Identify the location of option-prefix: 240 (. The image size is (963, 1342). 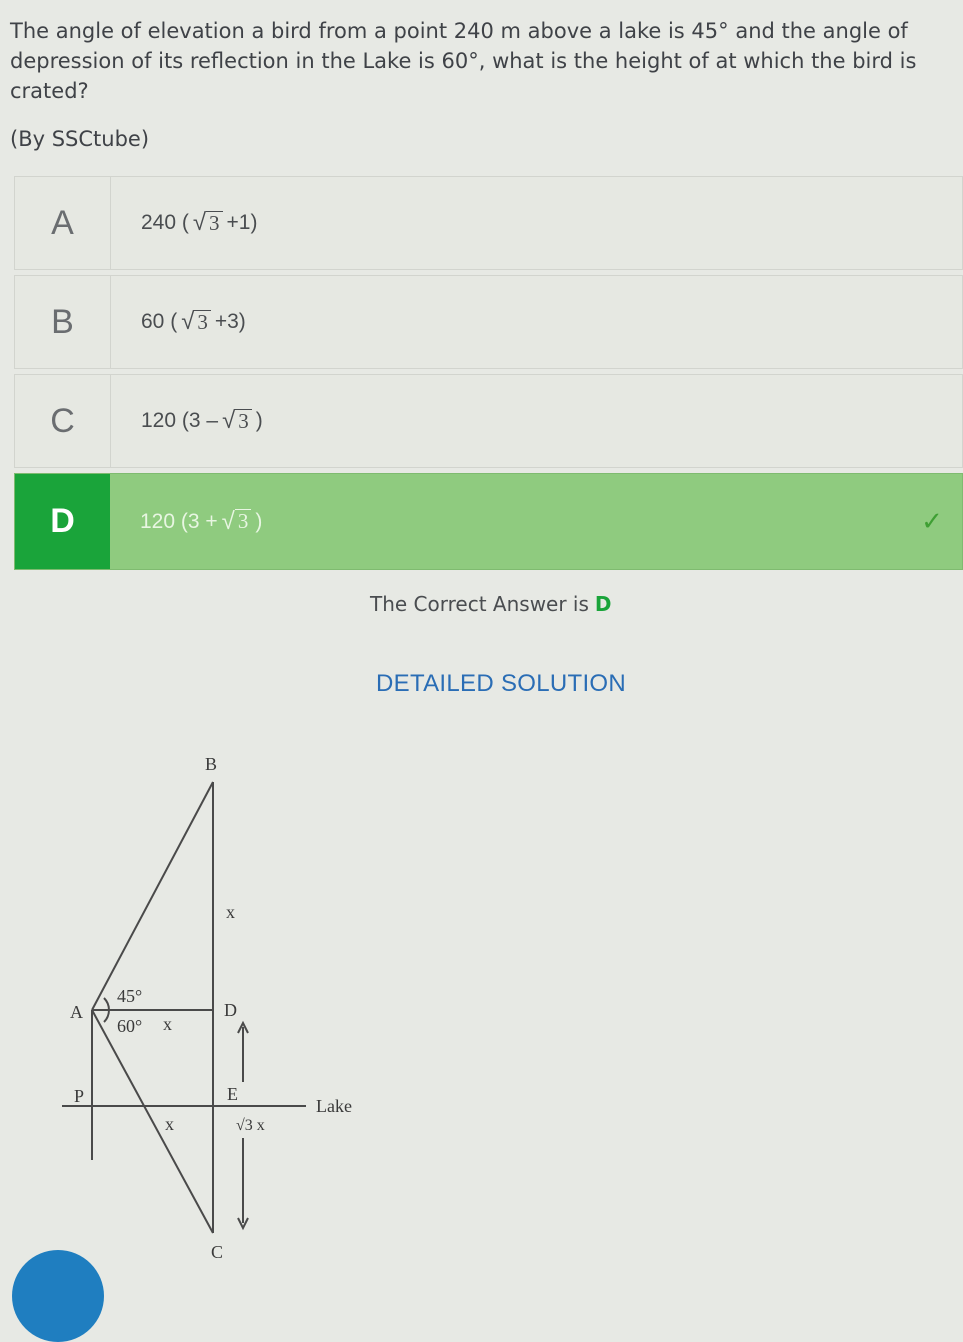
(165, 222).